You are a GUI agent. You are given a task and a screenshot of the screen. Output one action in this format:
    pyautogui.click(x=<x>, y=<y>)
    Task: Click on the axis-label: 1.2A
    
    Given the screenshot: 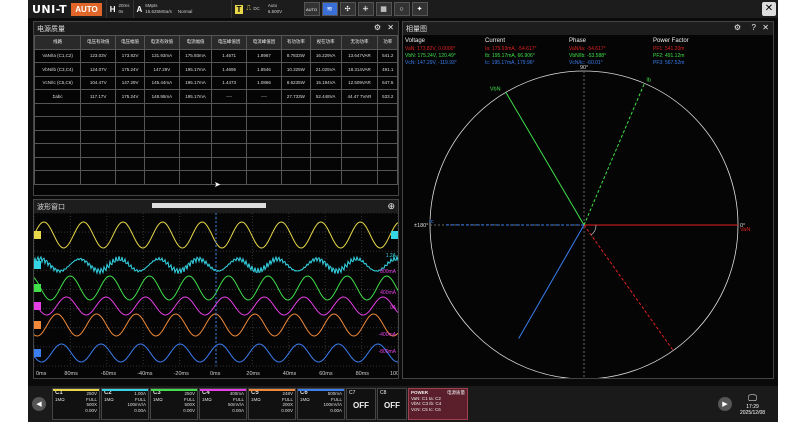 What is the action you would take?
    pyautogui.click(x=391, y=256)
    